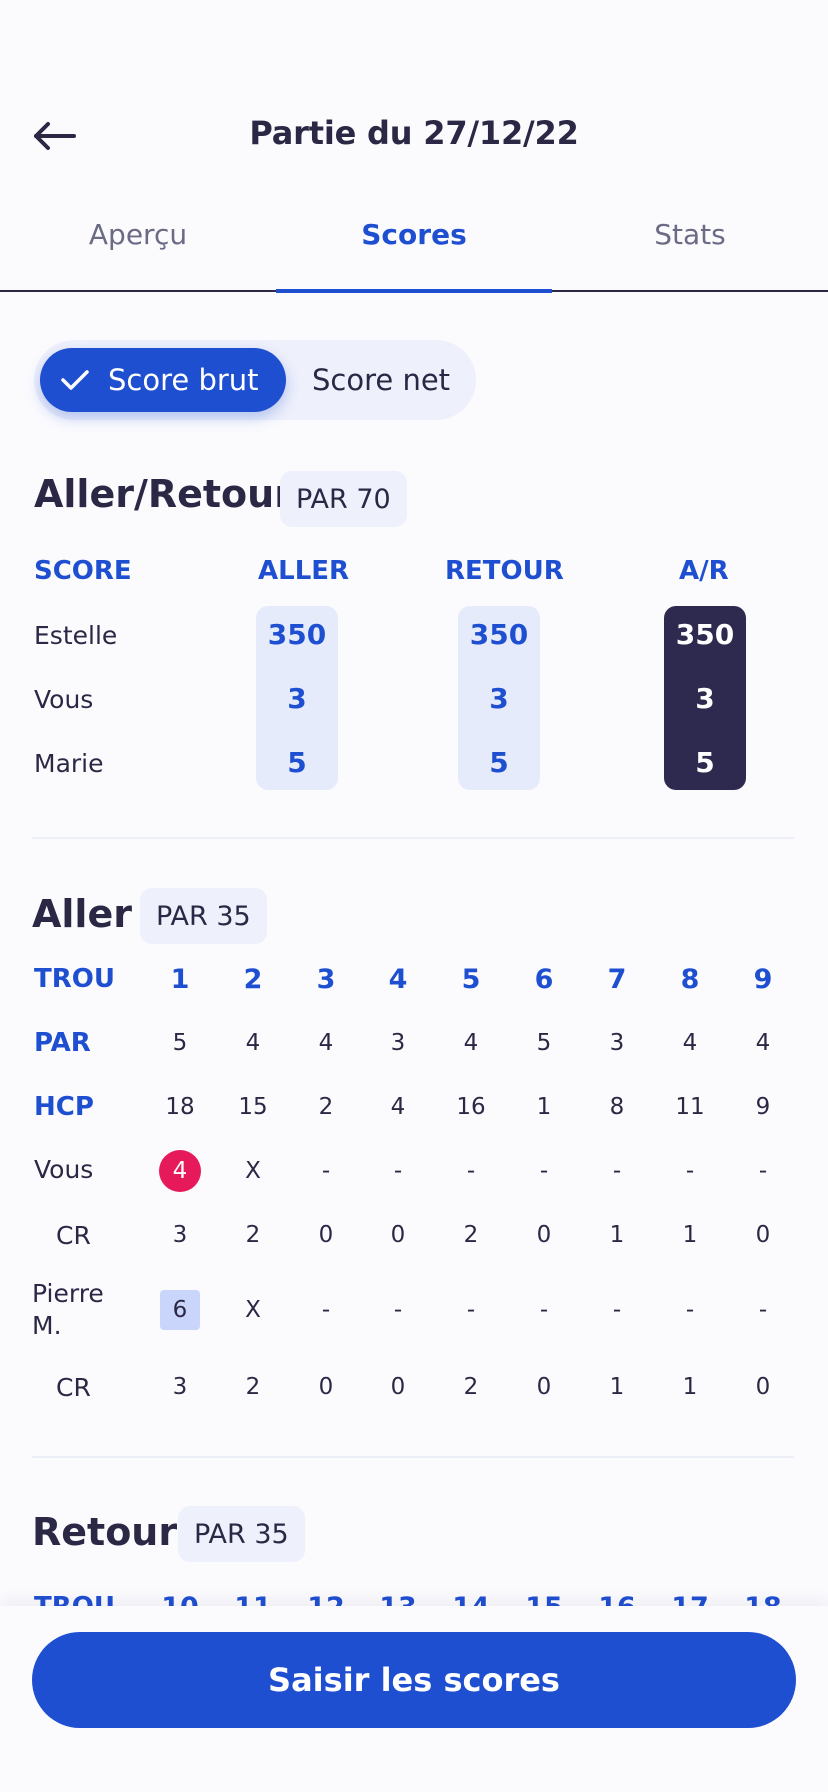 This screenshot has width=828, height=1792. Describe the element at coordinates (253, 1107) in the screenshot. I see `hcp-value: 15` at that location.